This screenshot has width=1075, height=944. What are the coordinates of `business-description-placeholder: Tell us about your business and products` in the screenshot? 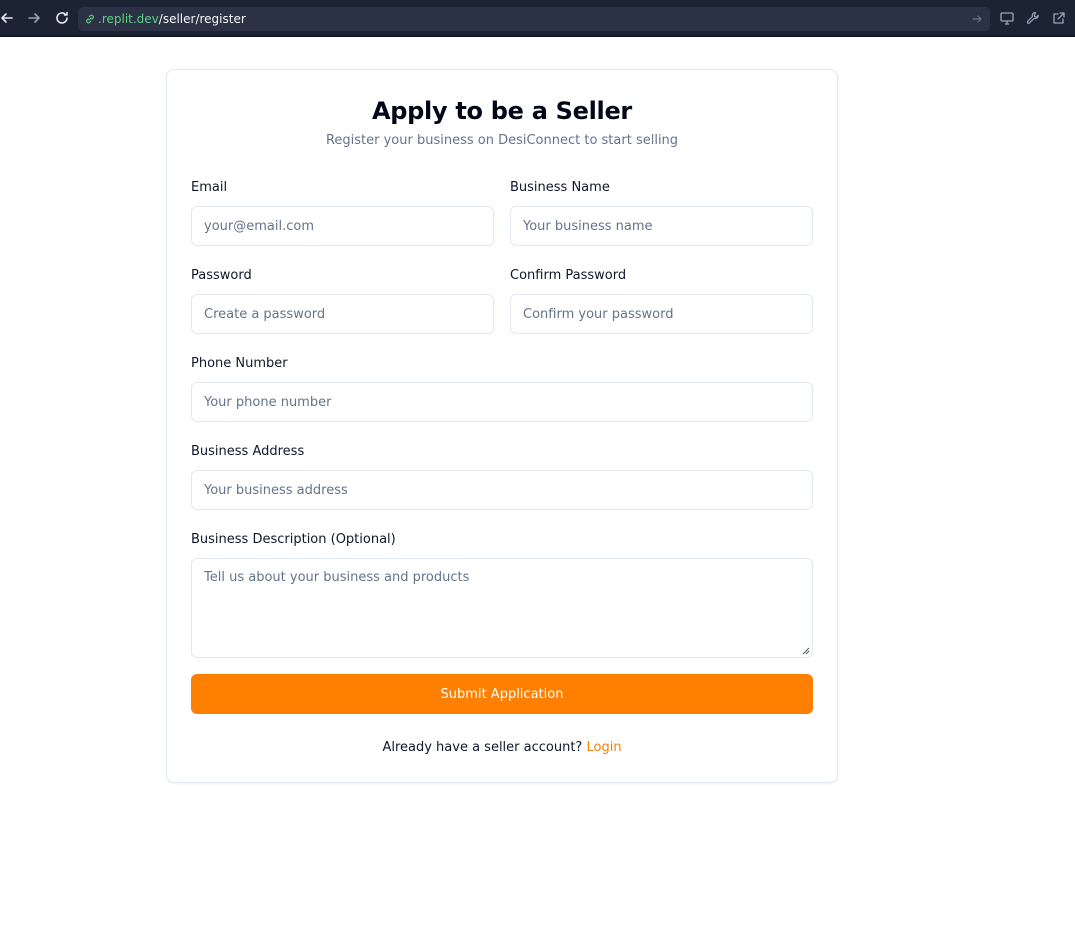 It's located at (337, 577).